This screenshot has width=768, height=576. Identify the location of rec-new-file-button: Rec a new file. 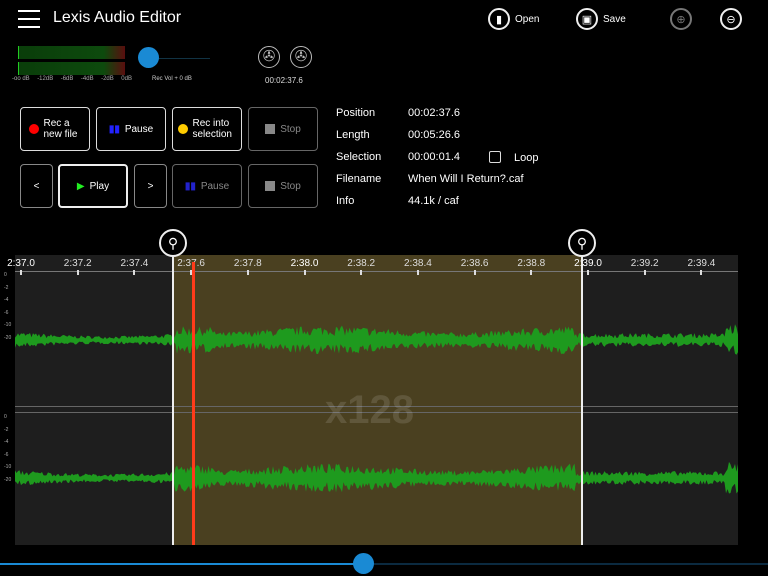
(55, 129).